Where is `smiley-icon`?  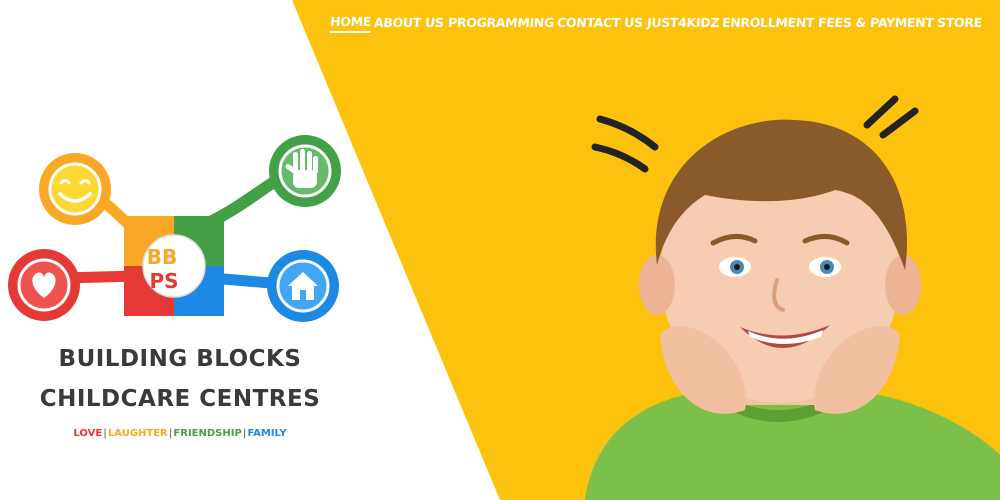
smiley-icon is located at coordinates (75, 189).